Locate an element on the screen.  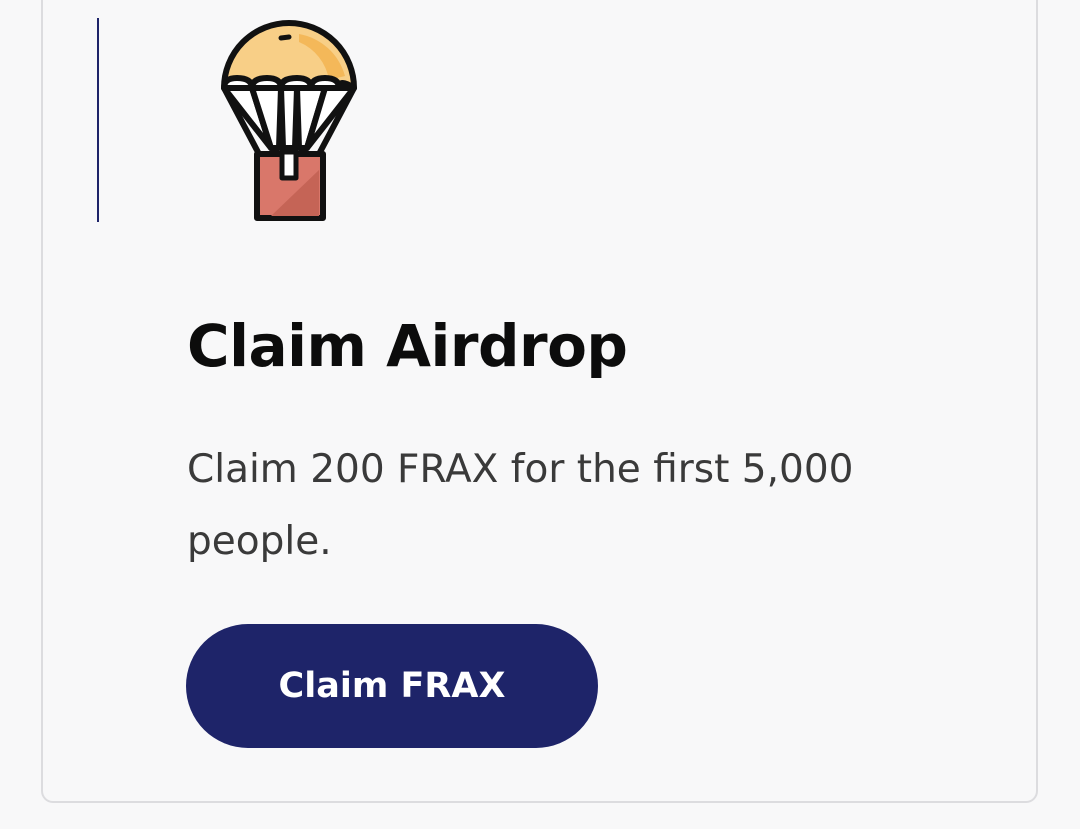
card-title: Claim Airdrop is located at coordinates (407, 346).